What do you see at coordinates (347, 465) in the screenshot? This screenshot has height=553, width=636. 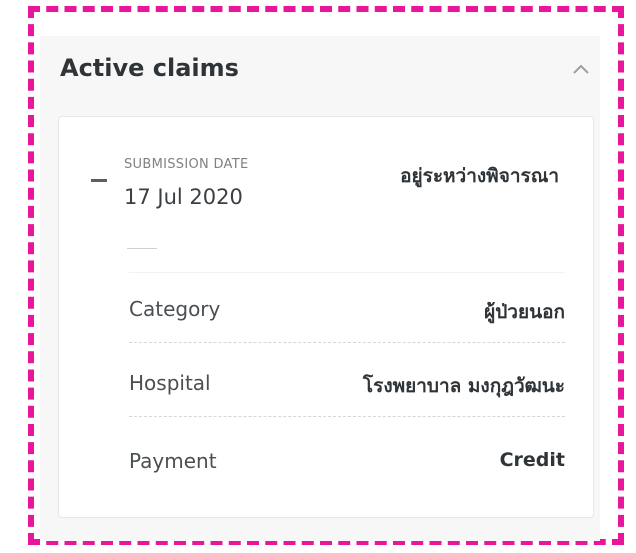 I see `detail-row-payment: Payment Credit` at bounding box center [347, 465].